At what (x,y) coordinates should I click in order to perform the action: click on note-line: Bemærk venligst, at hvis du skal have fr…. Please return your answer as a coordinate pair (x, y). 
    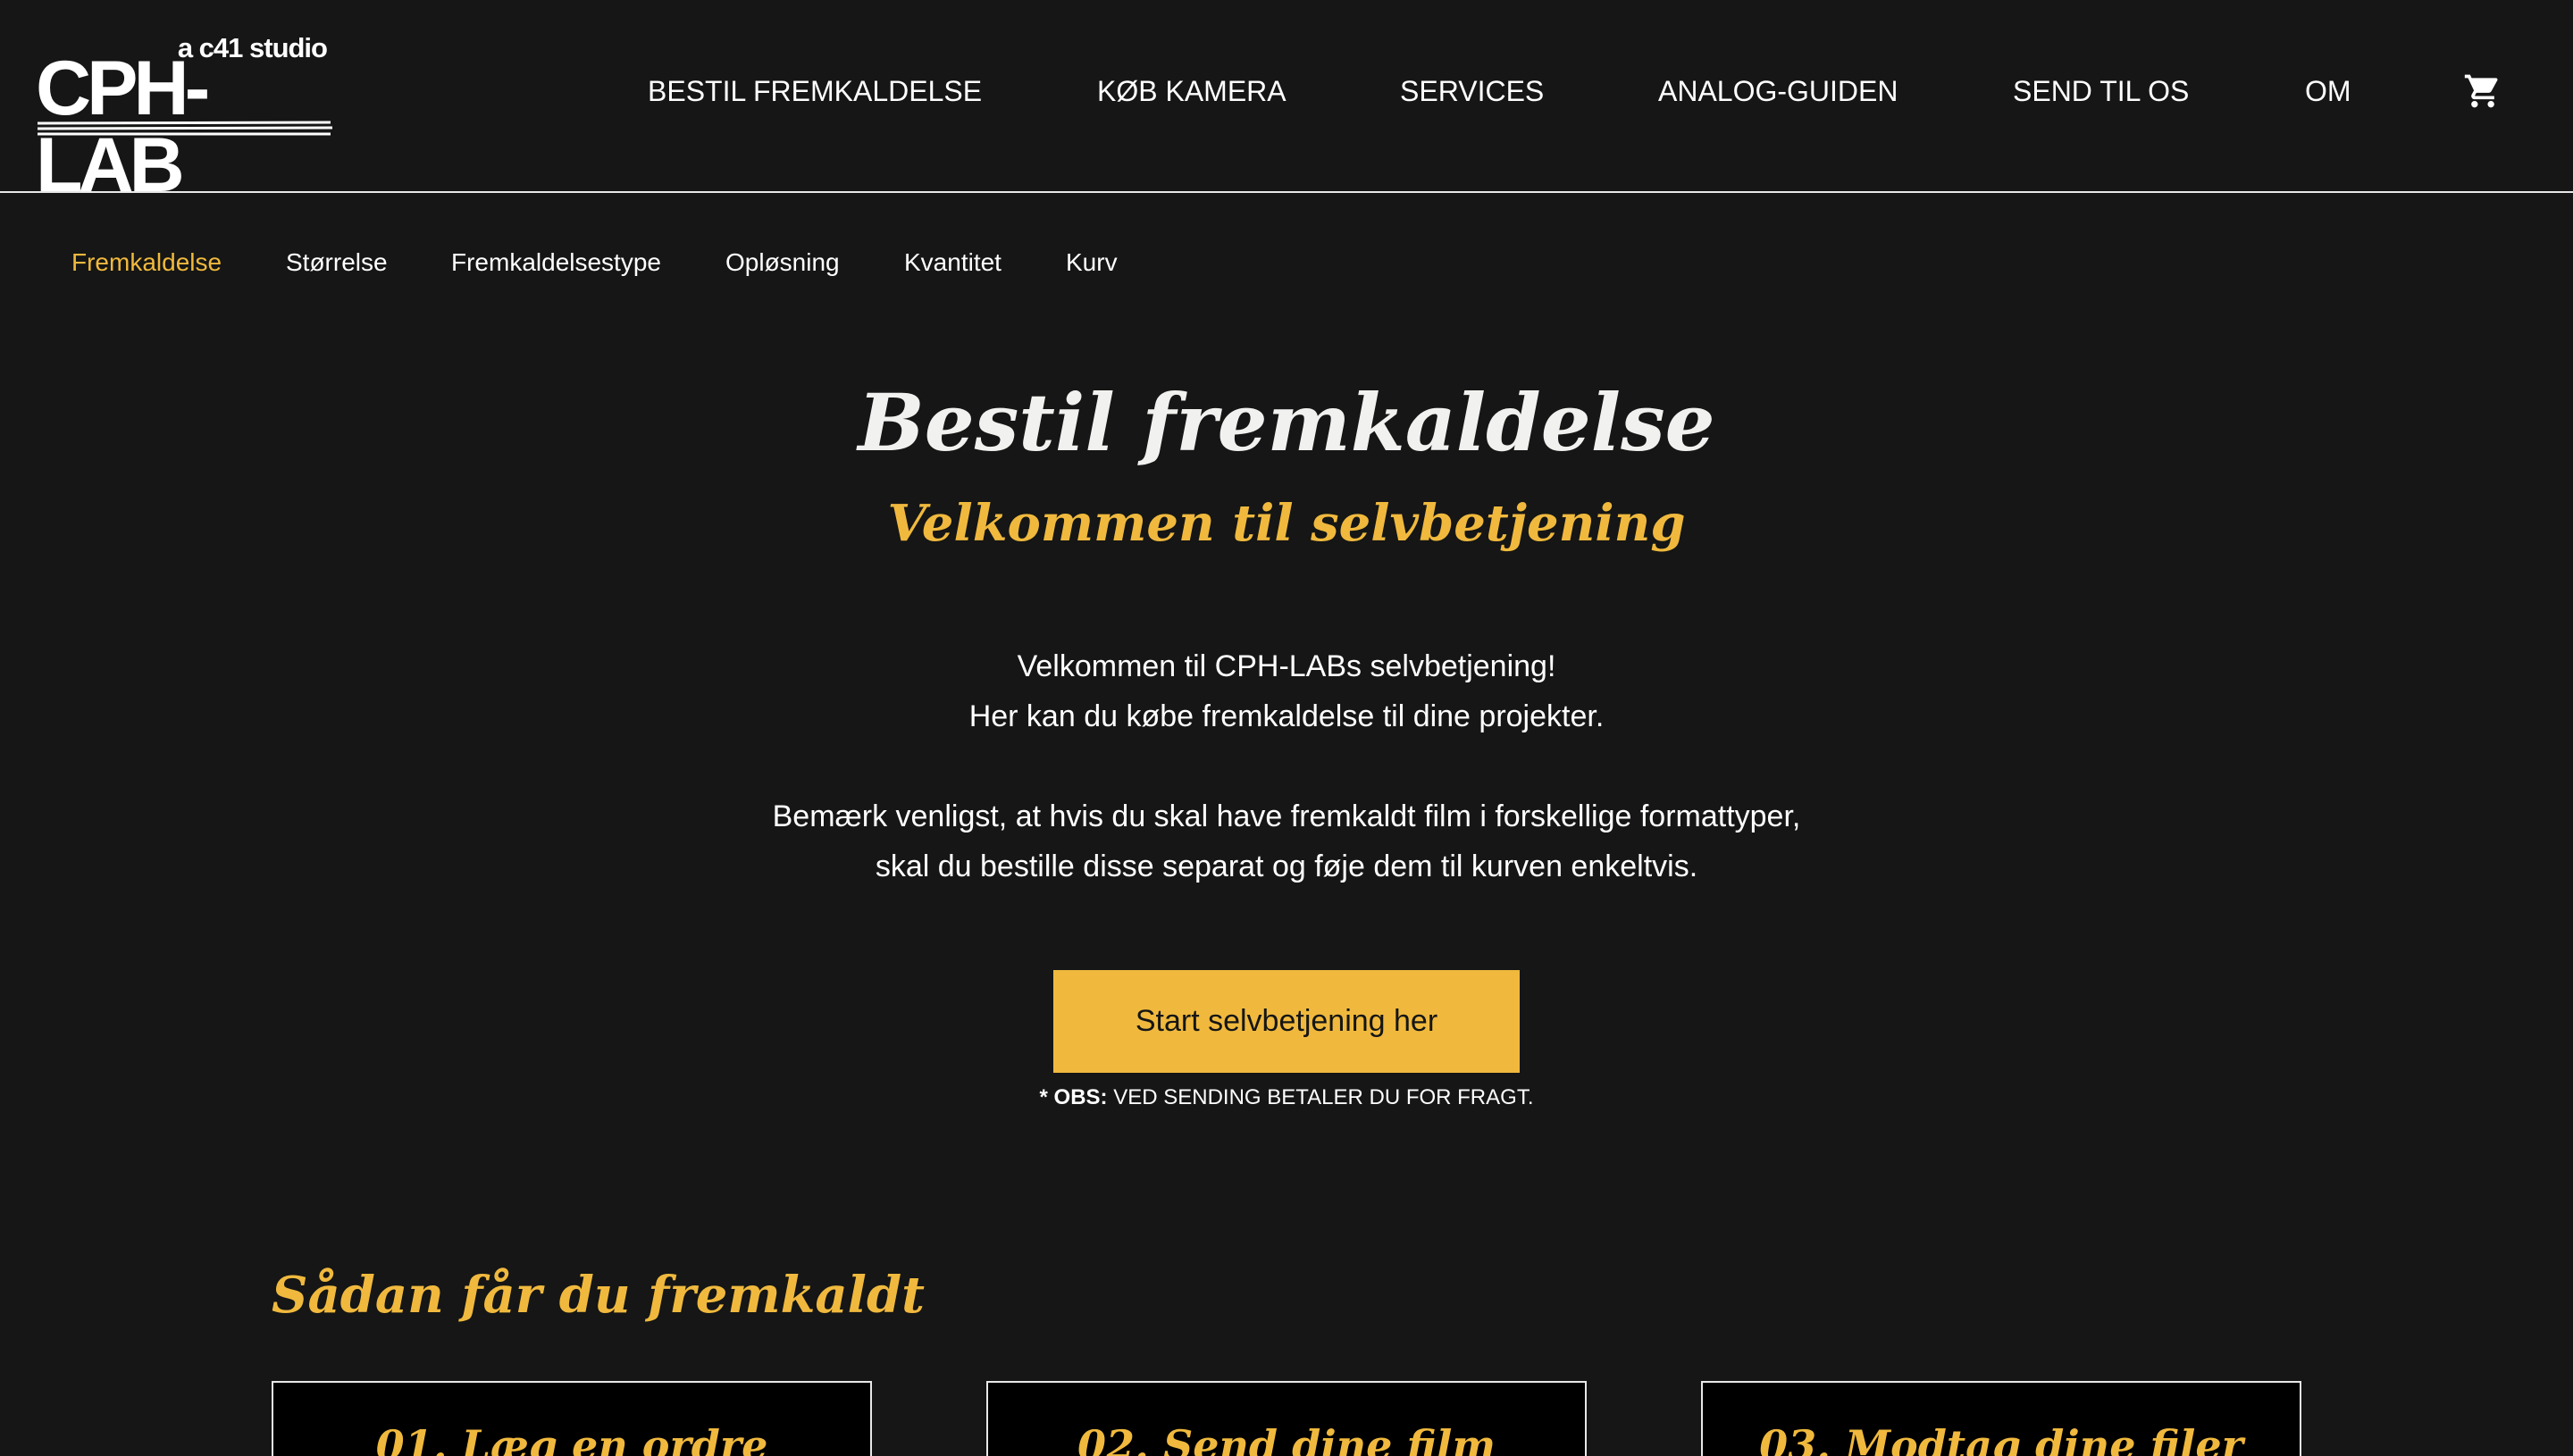
    Looking at the image, I should click on (1286, 816).